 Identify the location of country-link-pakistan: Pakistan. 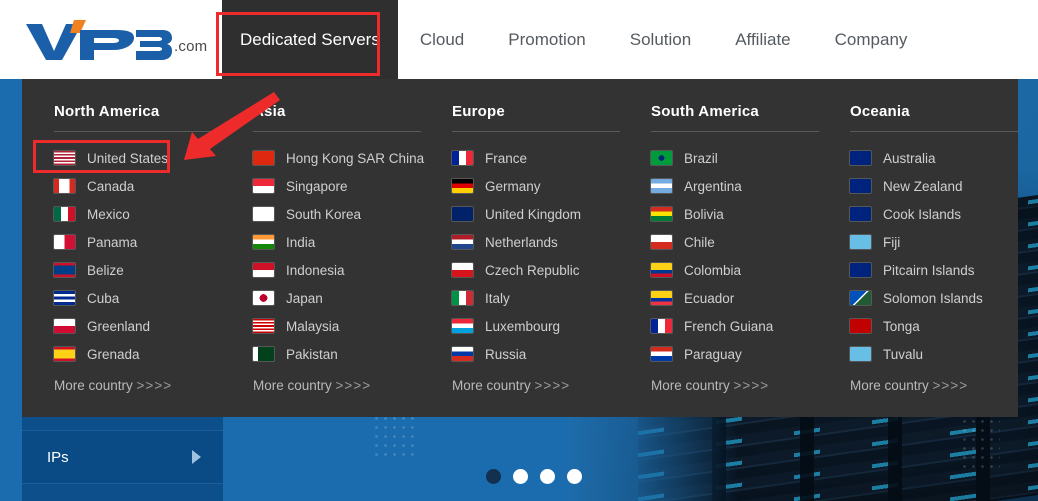
(352, 354).